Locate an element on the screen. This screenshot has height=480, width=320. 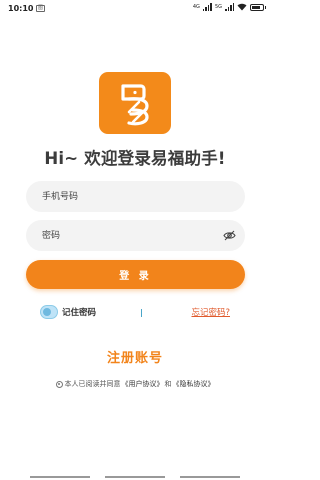
password-field-container is located at coordinates (135, 235).